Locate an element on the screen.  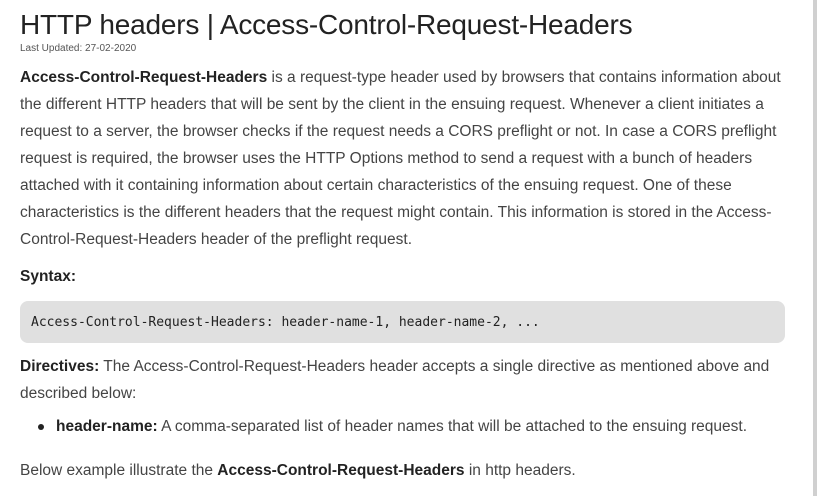
directive-name: header-name: is located at coordinates (107, 426).